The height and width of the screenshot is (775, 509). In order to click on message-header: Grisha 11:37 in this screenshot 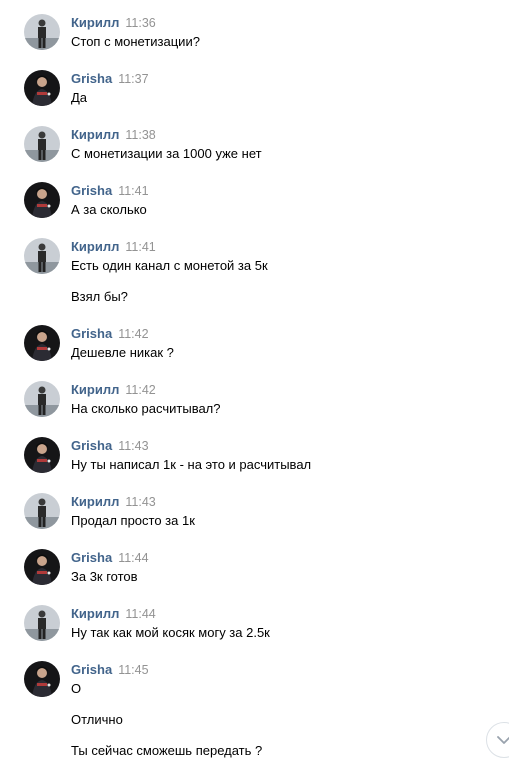, I will do `click(110, 79)`.